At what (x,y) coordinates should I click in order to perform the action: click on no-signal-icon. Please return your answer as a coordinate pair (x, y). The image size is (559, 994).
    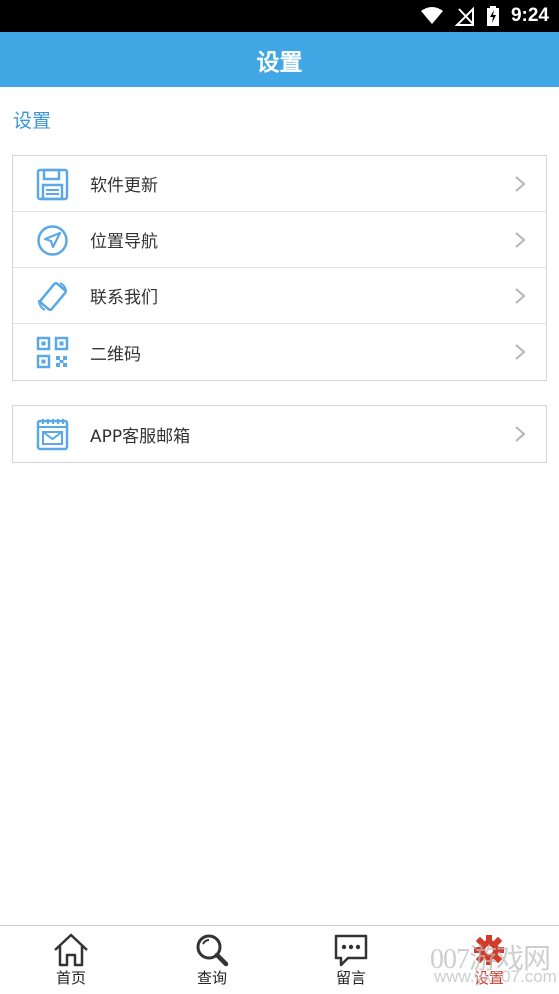
    Looking at the image, I should click on (464, 16).